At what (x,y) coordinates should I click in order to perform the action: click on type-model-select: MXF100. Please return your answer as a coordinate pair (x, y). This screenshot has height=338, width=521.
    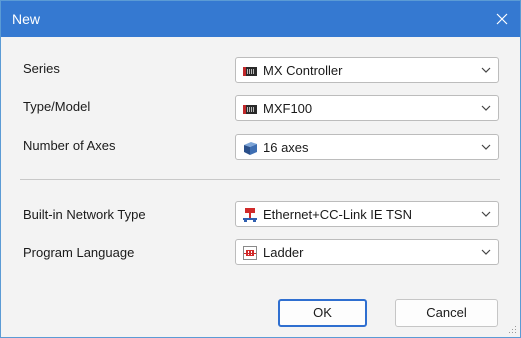
    Looking at the image, I should click on (367, 108).